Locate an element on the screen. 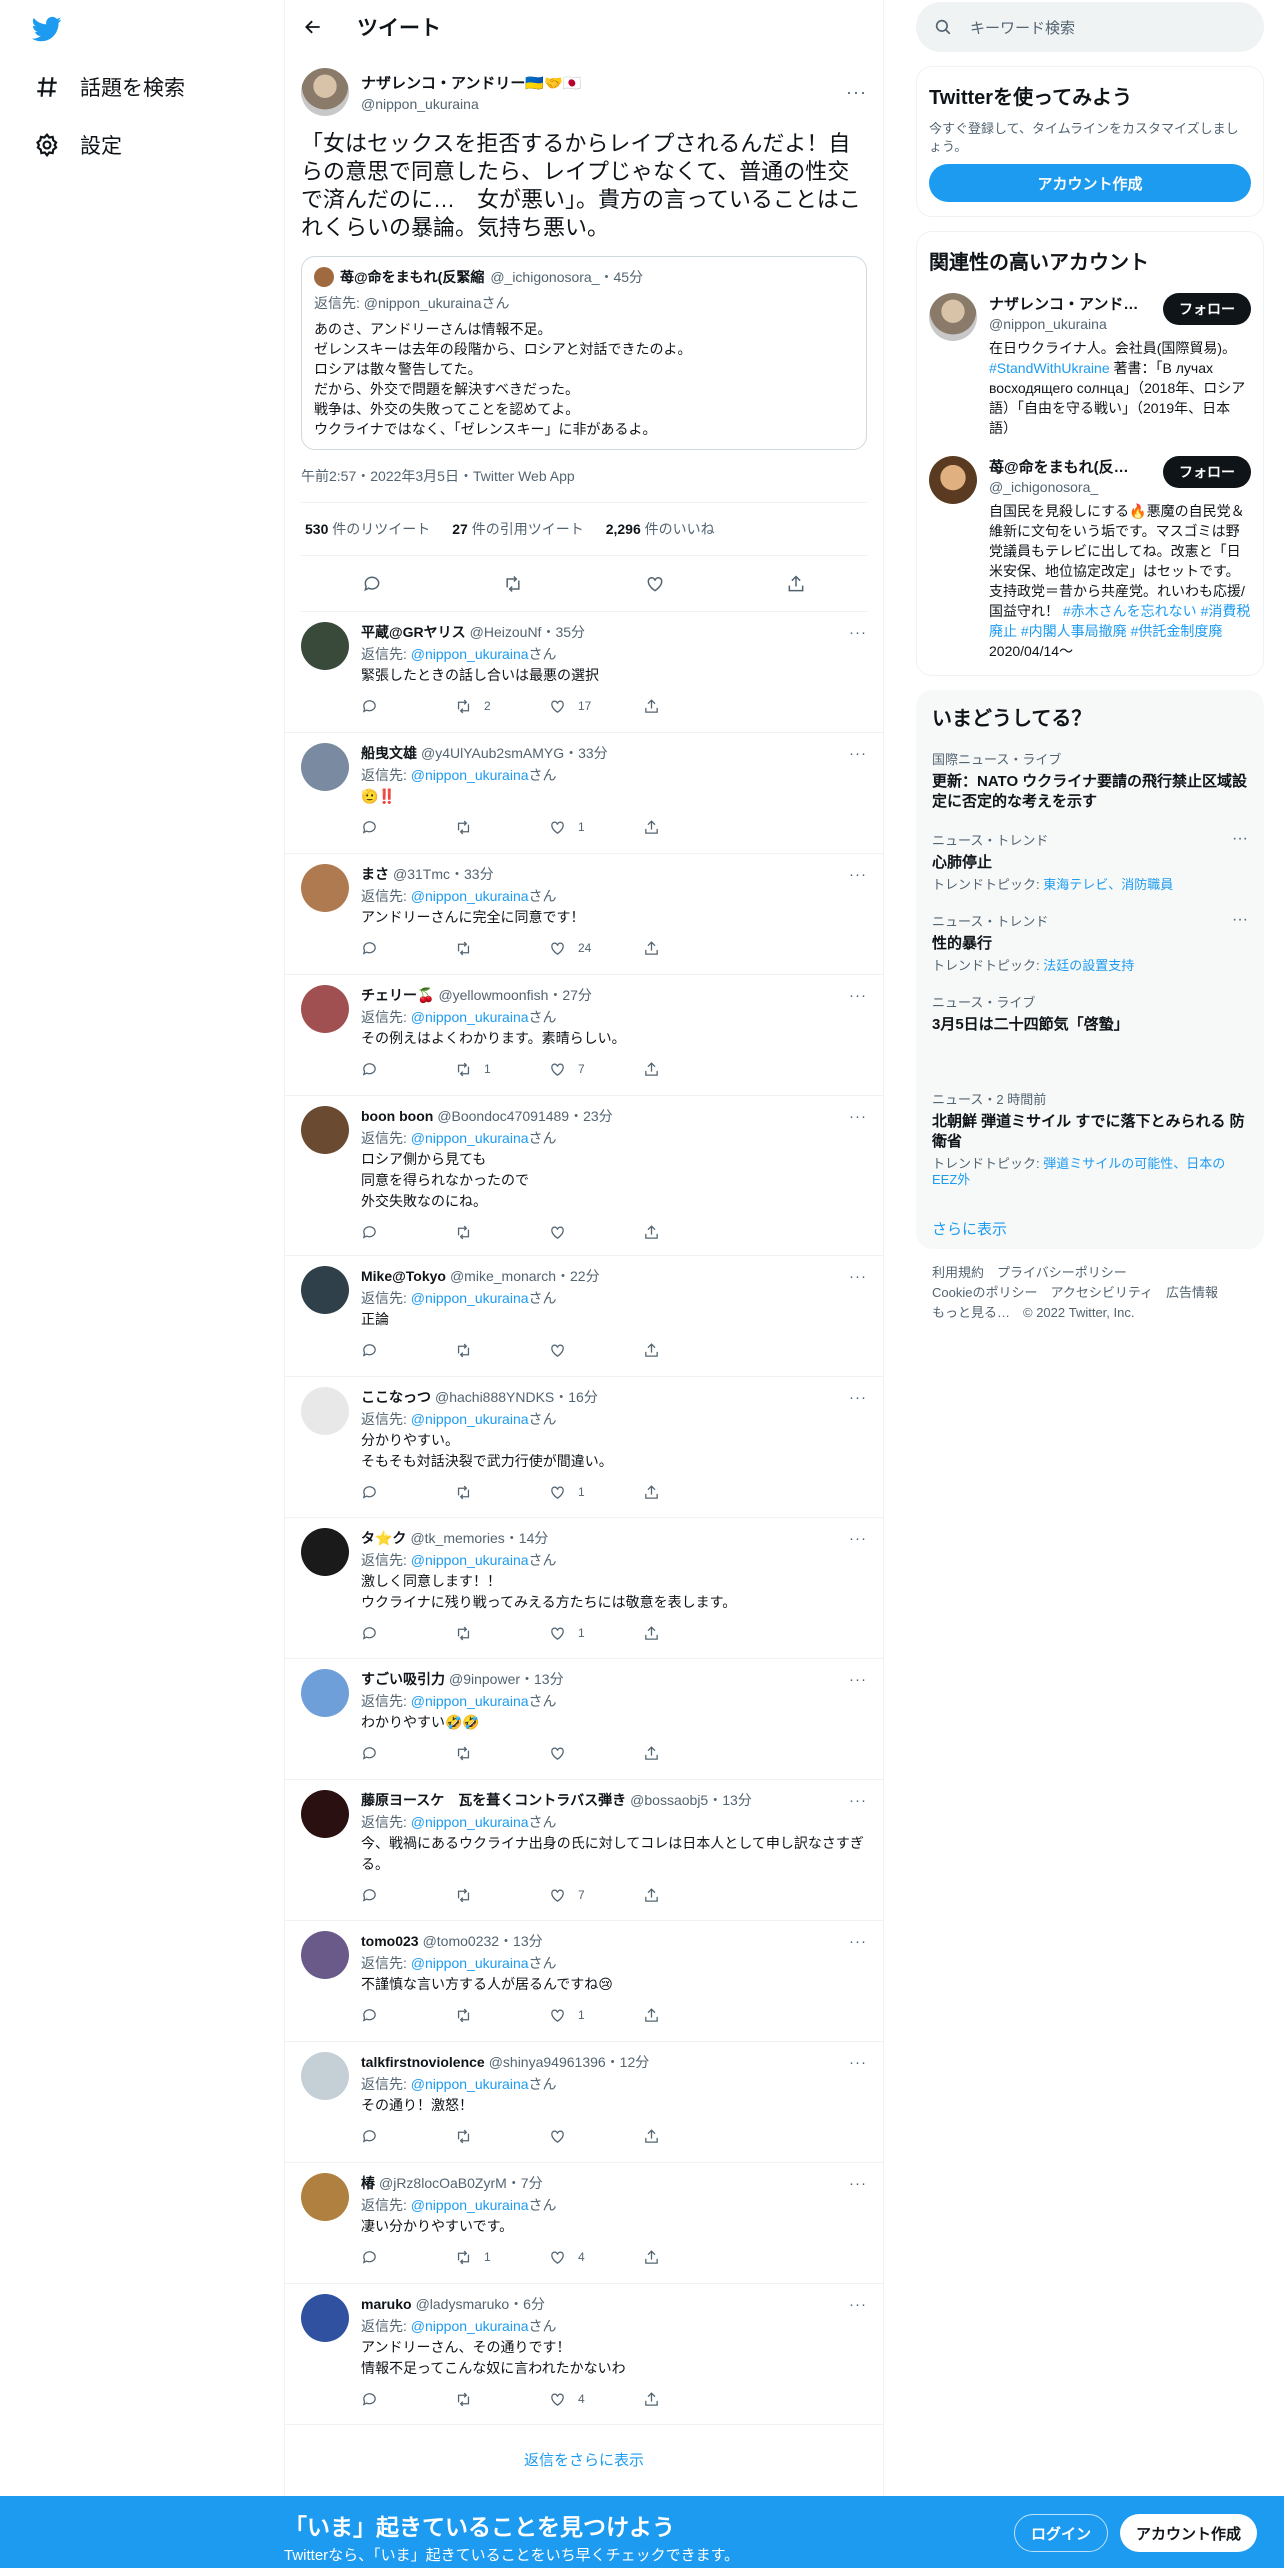 The image size is (1284, 2568). reply-author-meta: @bossaobj5・13分 is located at coordinates (691, 1800).